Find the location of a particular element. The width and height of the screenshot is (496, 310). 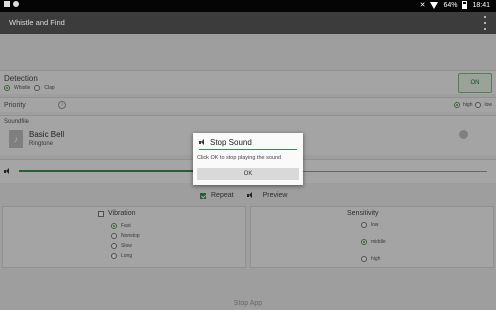

battery-icon is located at coordinates (465, 5).